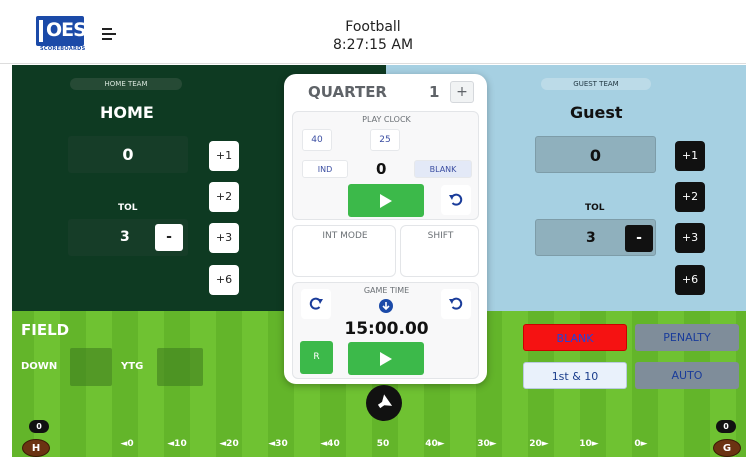  Describe the element at coordinates (229, 444) in the screenshot. I see `yard-marker: ◄20` at that location.